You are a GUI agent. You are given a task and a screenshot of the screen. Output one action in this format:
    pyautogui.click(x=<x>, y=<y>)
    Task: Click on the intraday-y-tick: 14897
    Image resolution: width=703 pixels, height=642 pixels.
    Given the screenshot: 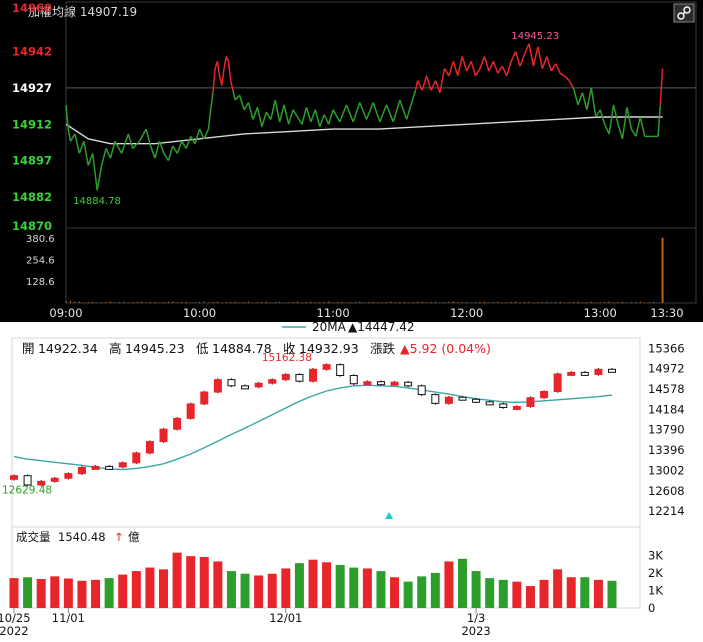 What is the action you would take?
    pyautogui.click(x=32, y=161)
    